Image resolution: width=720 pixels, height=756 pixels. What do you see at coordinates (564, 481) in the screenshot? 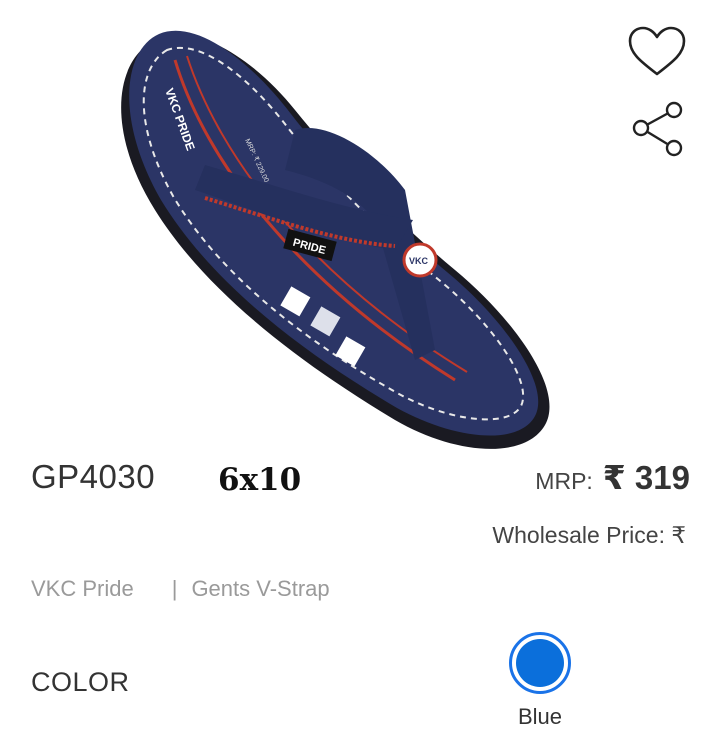
I see `mrp-label: MRP:` at bounding box center [564, 481].